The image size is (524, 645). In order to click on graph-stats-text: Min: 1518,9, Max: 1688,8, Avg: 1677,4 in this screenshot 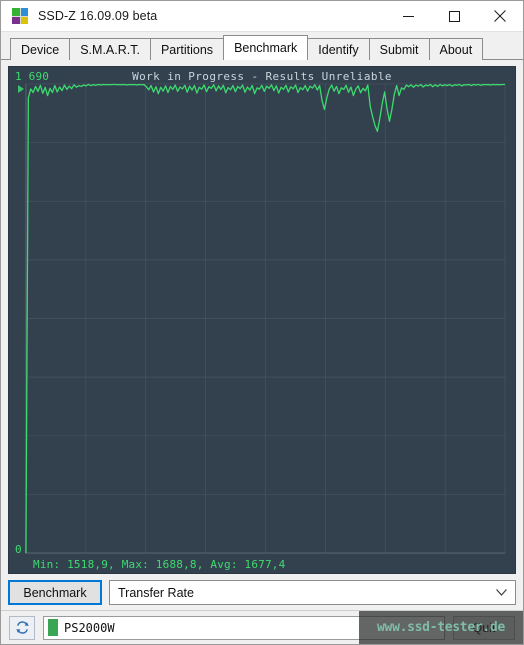, I will do `click(159, 564)`.